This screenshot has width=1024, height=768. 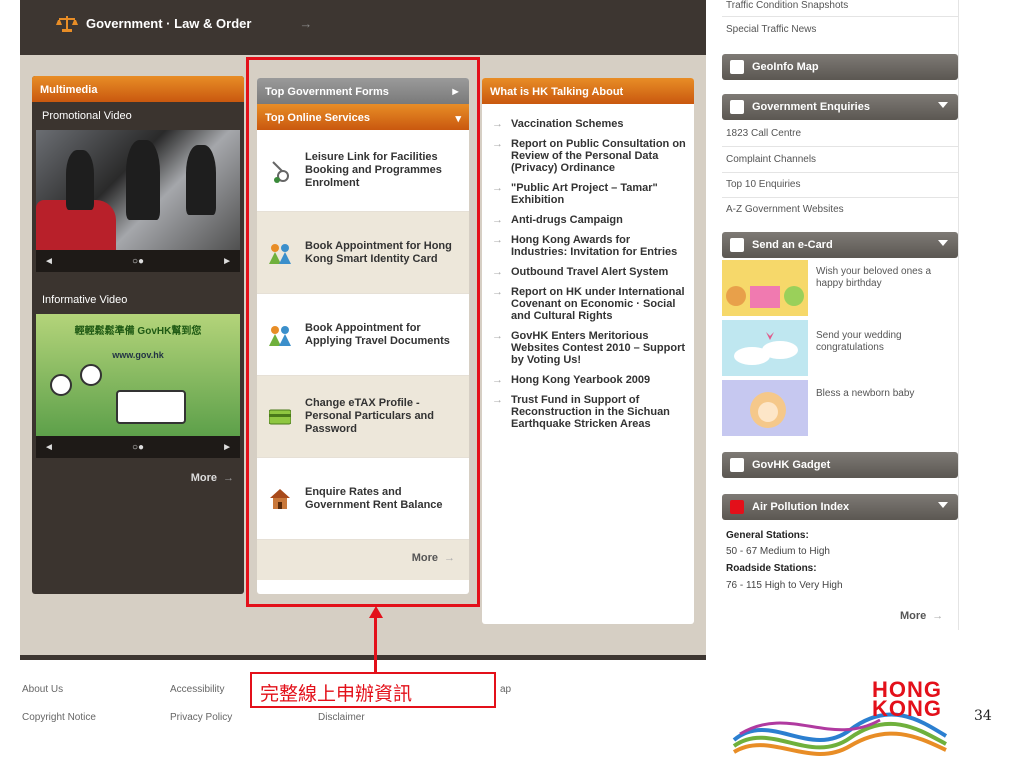 What do you see at coordinates (811, 107) in the screenshot?
I see `enquiries-label: Government Enquiries` at bounding box center [811, 107].